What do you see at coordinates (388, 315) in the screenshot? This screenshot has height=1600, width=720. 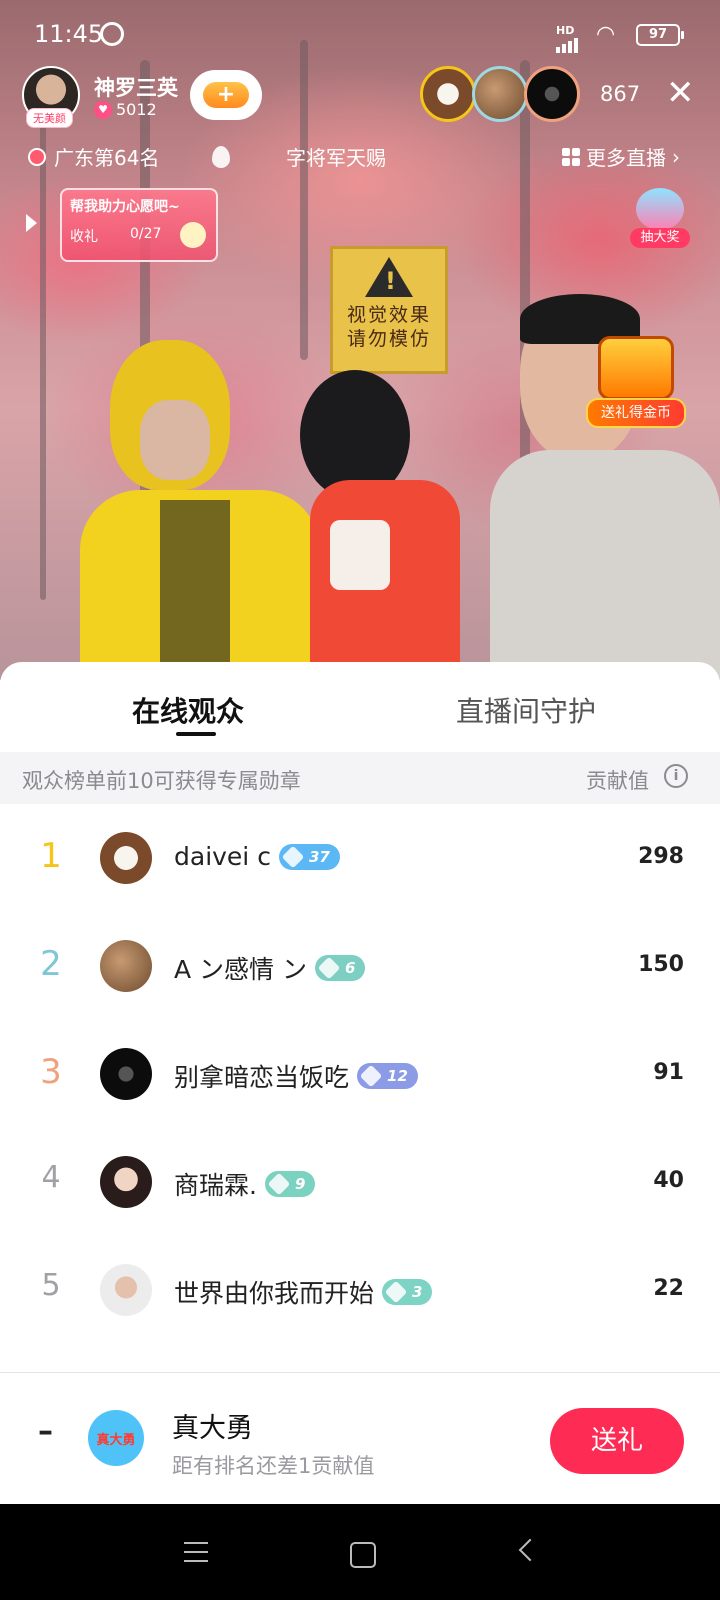 I see `sign-line-1: 视觉效果` at bounding box center [388, 315].